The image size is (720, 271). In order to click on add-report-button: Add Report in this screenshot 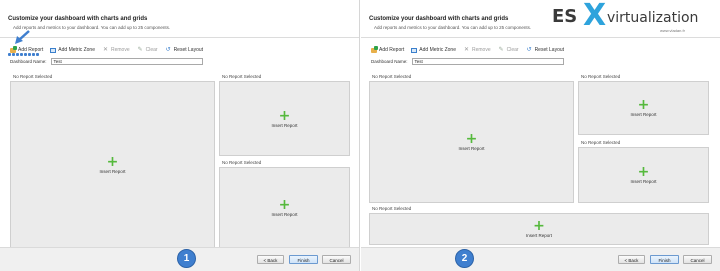, I will do `click(388, 49)`.